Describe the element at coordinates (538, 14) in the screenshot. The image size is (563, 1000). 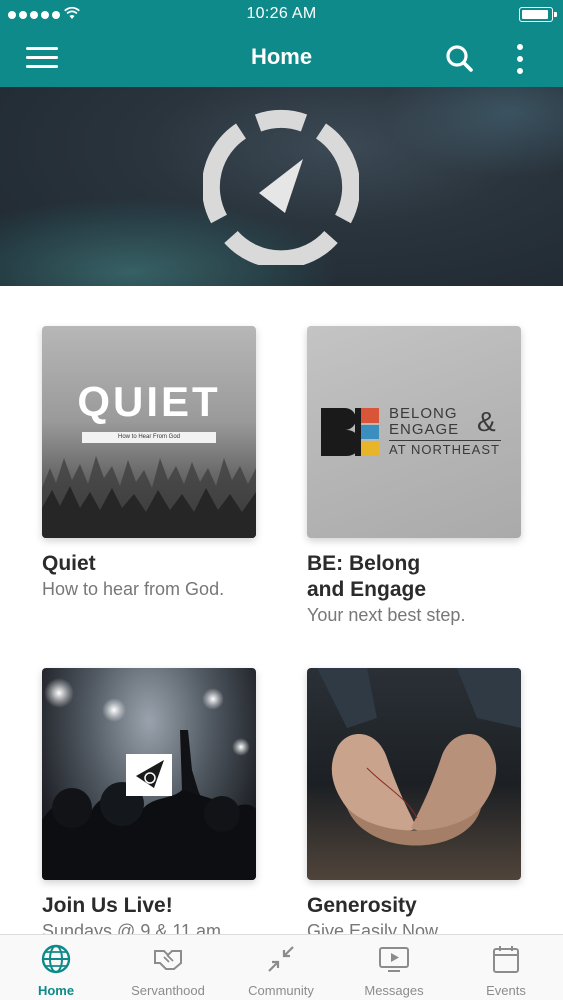
I see `battery-icon` at that location.